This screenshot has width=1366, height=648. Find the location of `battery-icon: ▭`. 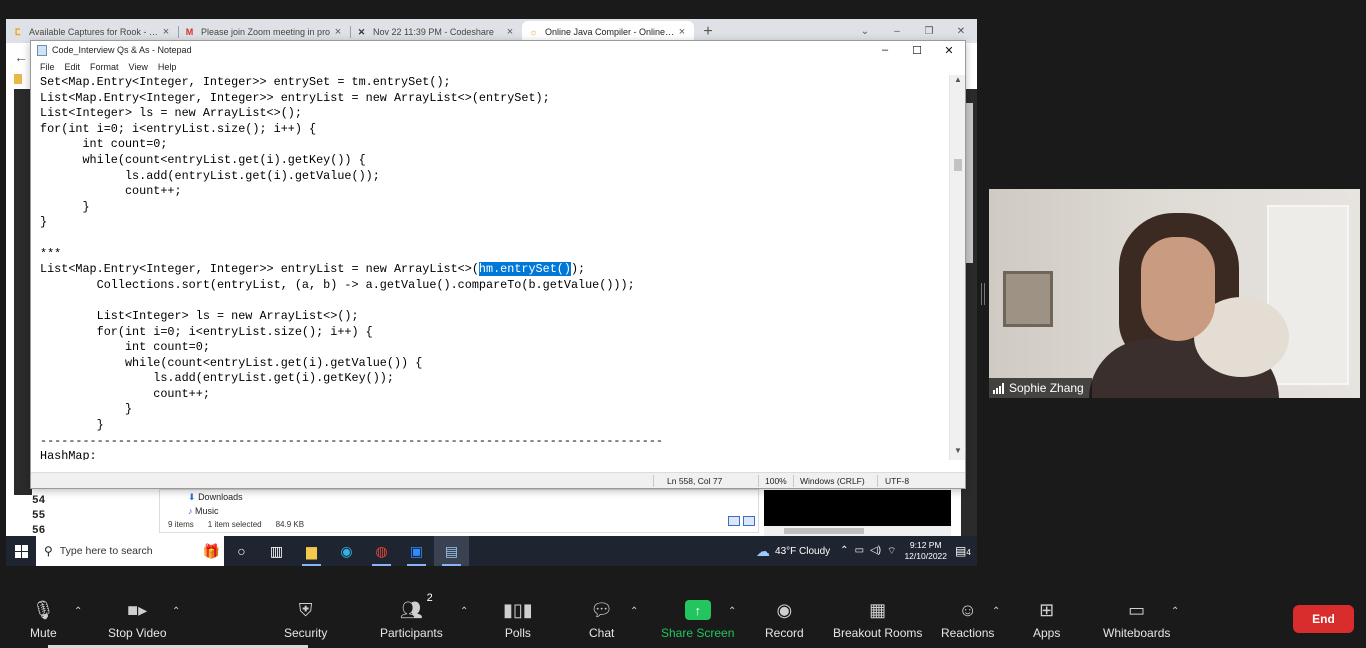

battery-icon: ▭ is located at coordinates (859, 551).